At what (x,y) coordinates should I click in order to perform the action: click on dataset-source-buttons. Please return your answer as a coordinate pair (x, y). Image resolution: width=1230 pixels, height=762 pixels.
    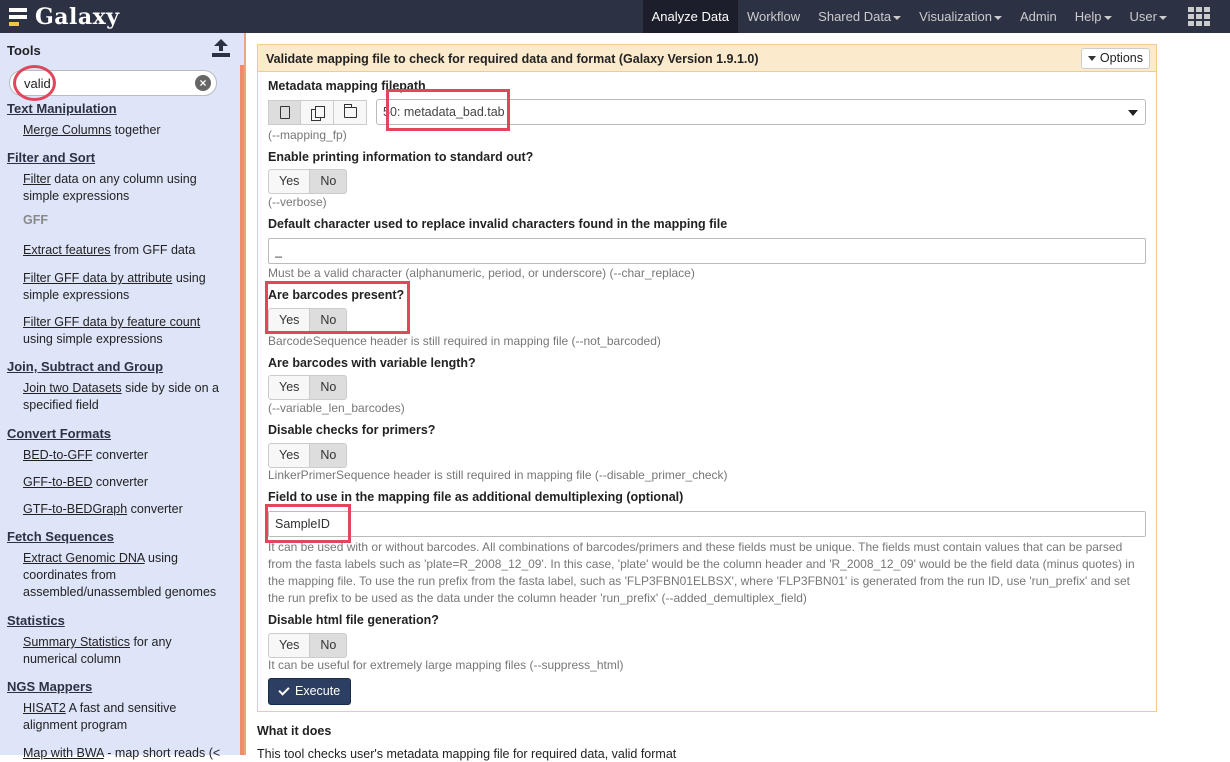
    Looking at the image, I should click on (317, 112).